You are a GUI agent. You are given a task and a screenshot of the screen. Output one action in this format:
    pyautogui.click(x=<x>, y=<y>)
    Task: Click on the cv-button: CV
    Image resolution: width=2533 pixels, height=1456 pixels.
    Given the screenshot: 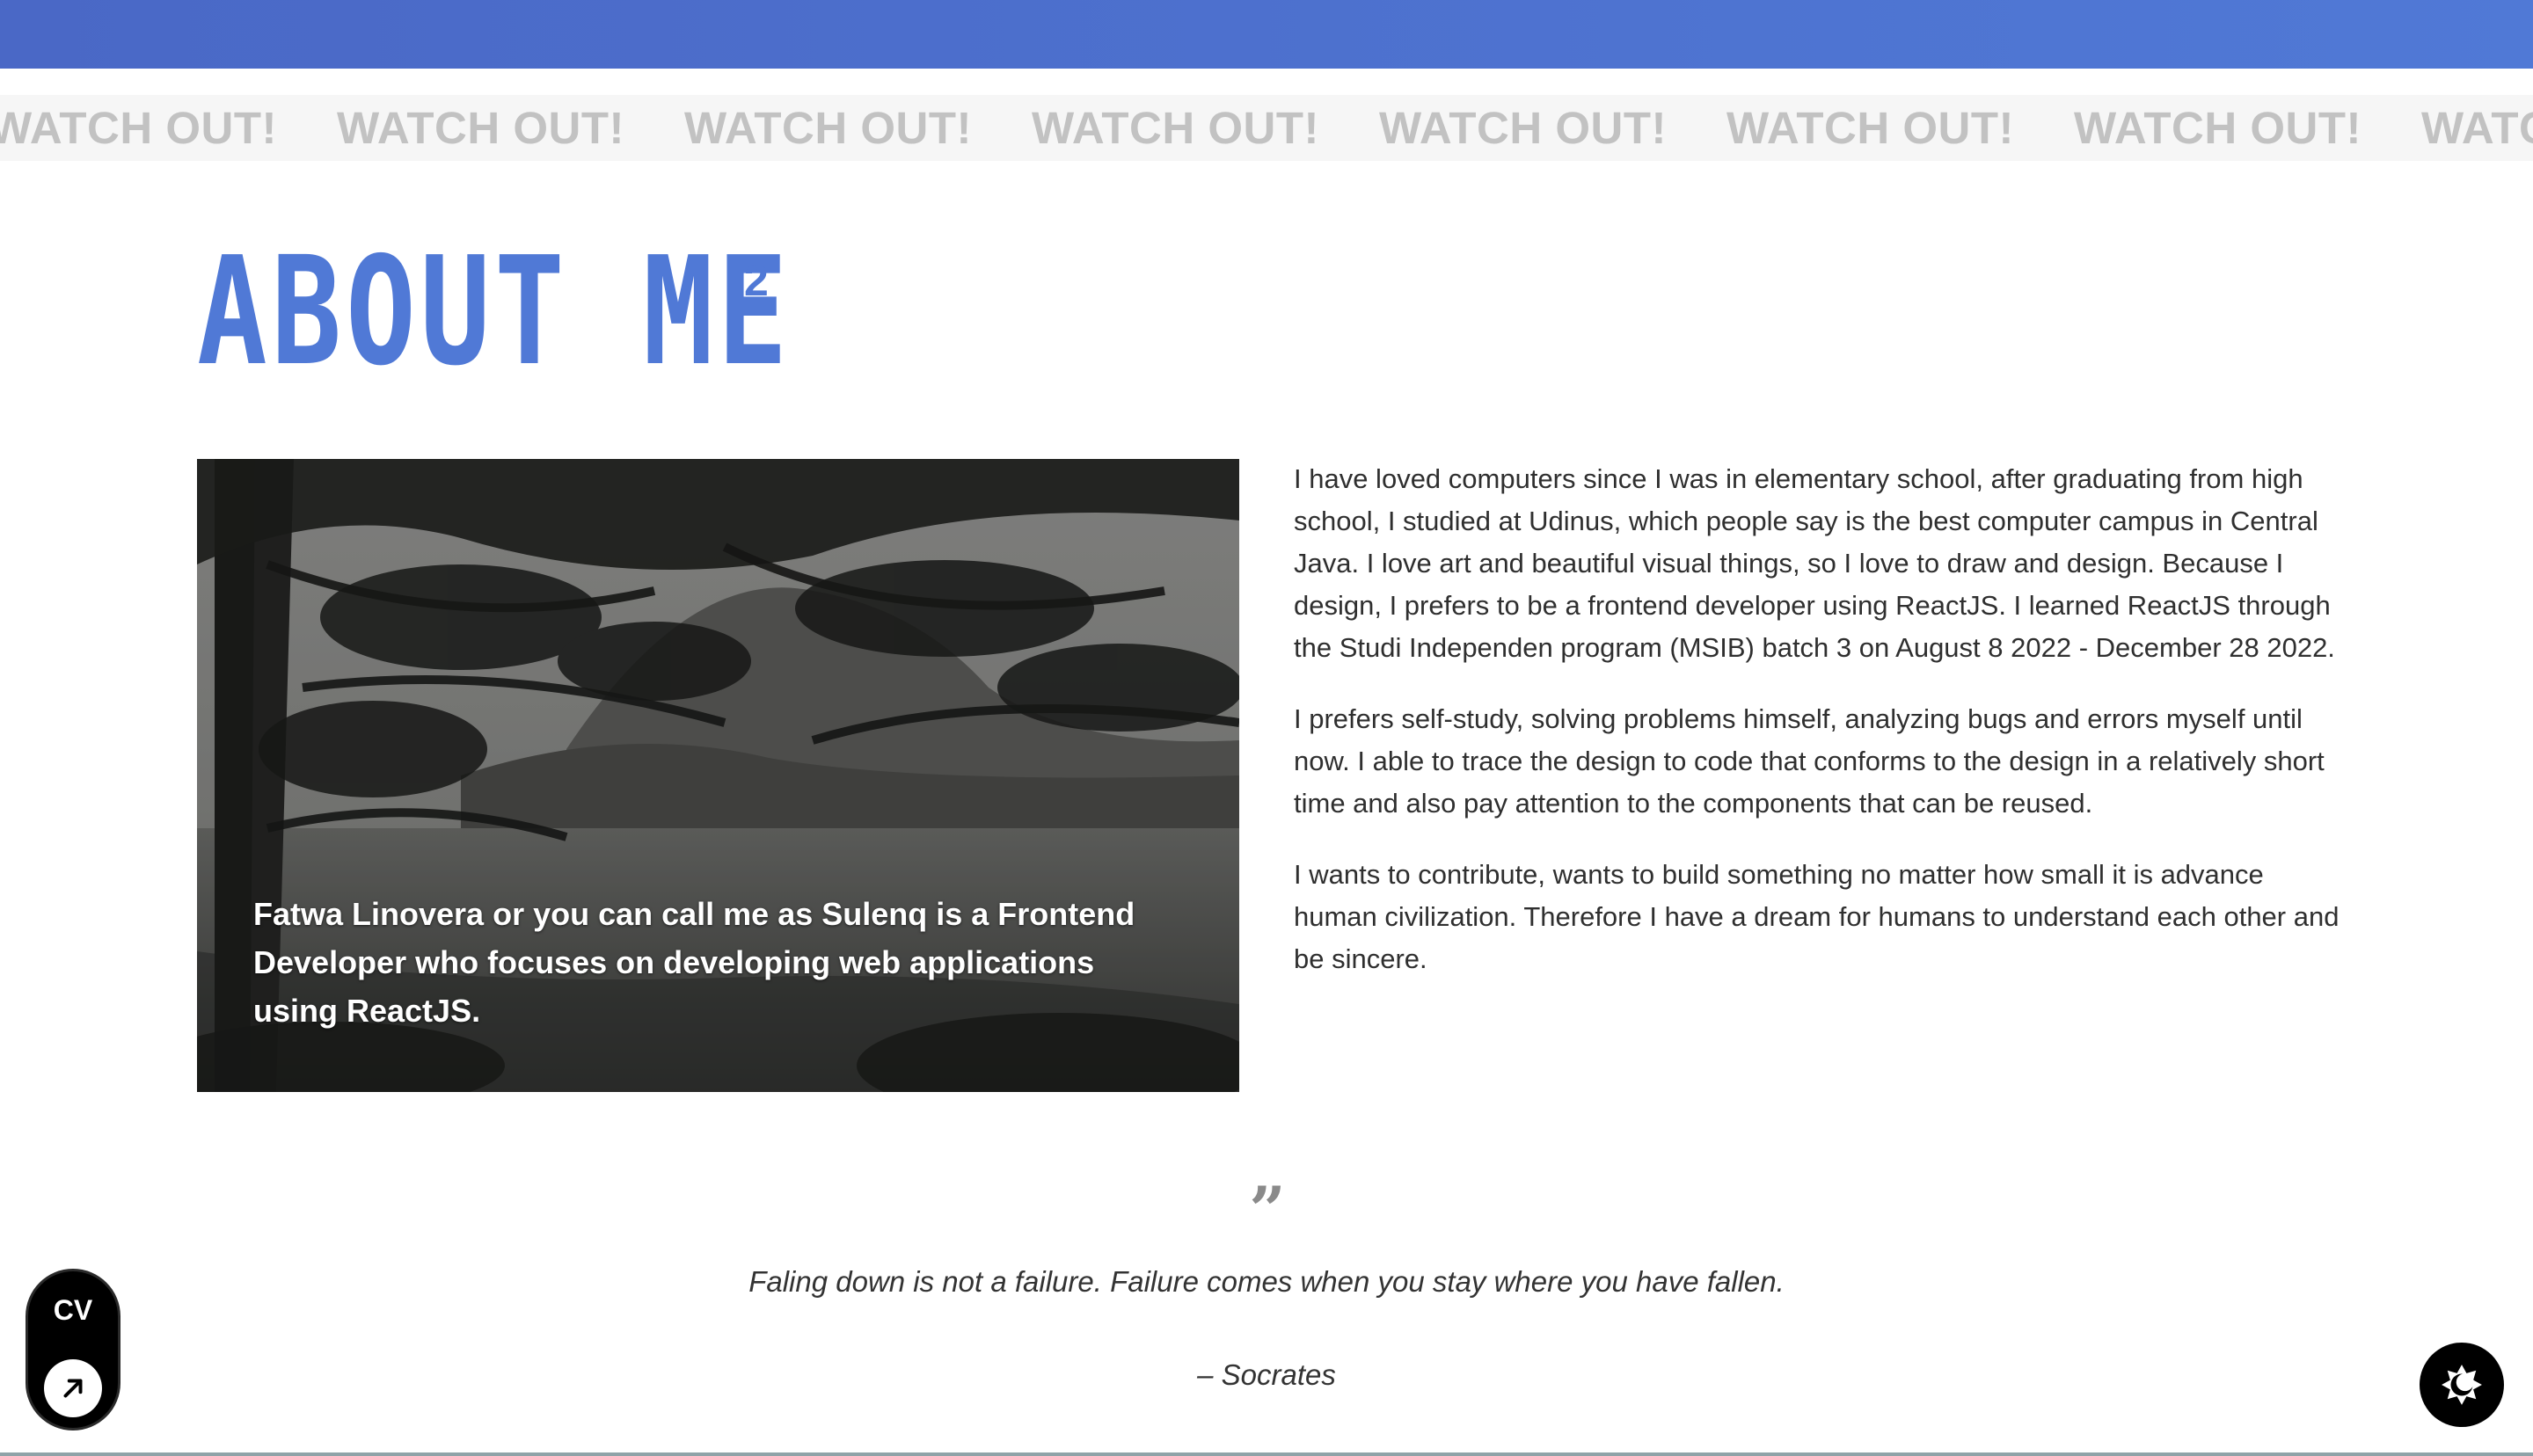 What is the action you would take?
    pyautogui.click(x=73, y=1349)
    